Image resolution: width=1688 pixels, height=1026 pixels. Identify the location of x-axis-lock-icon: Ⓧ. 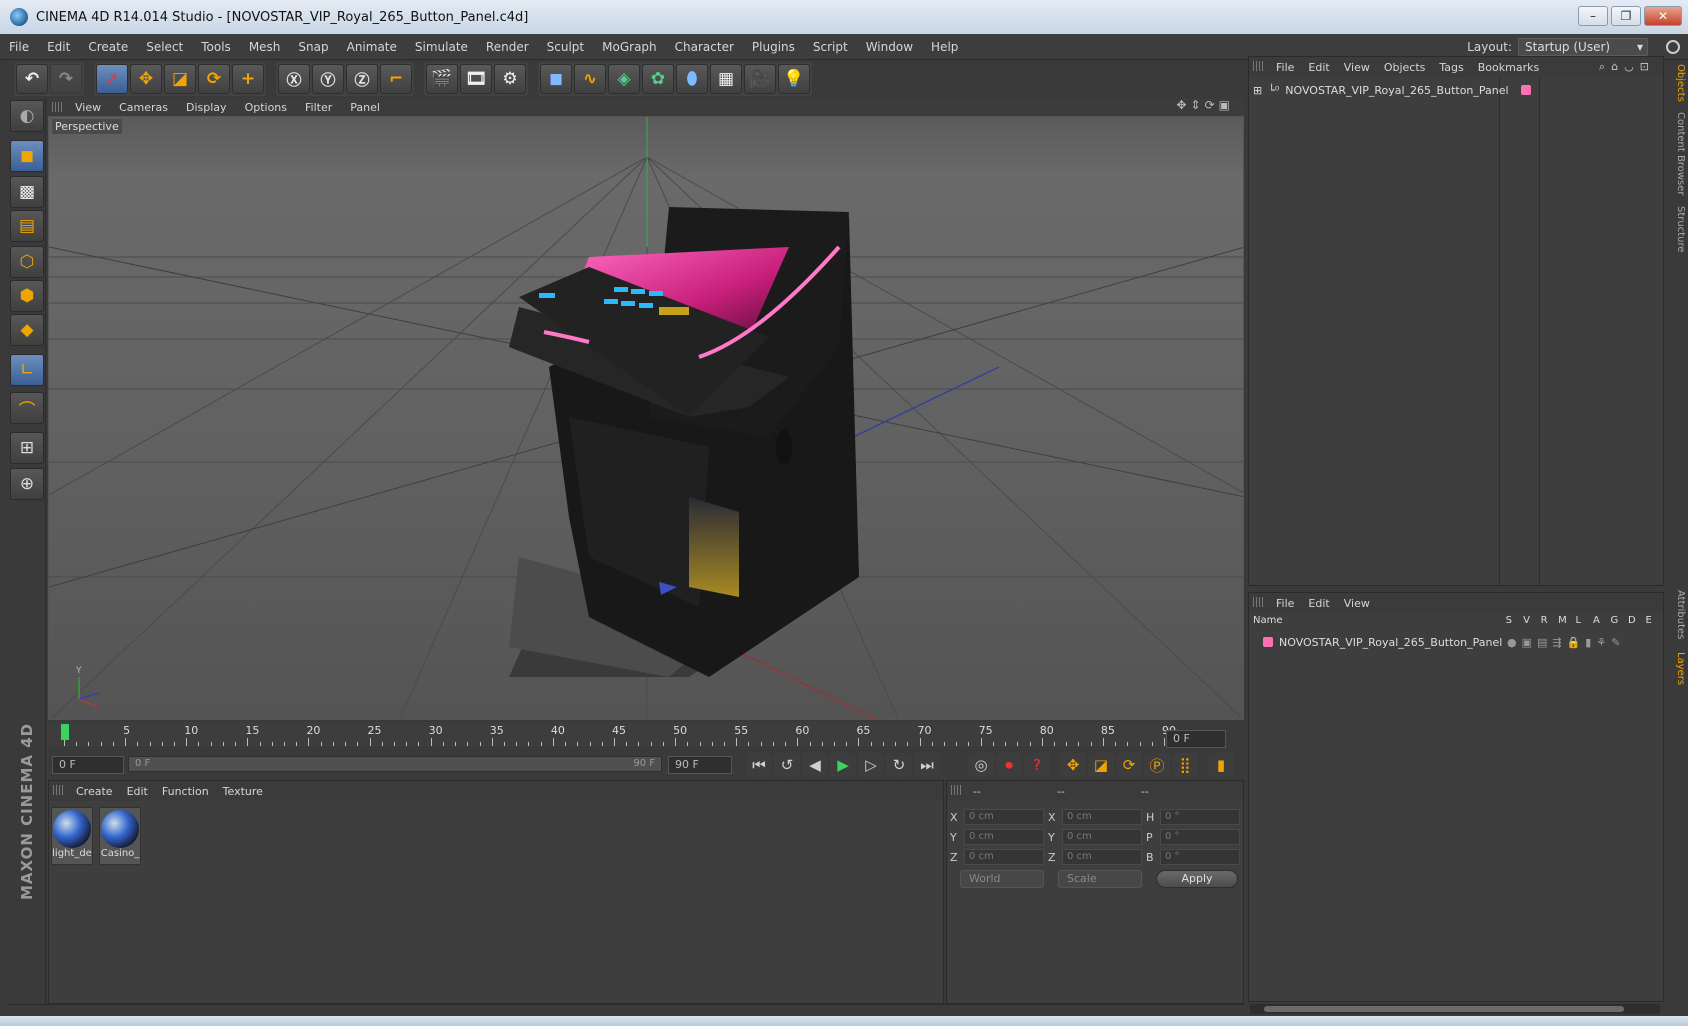
(294, 79).